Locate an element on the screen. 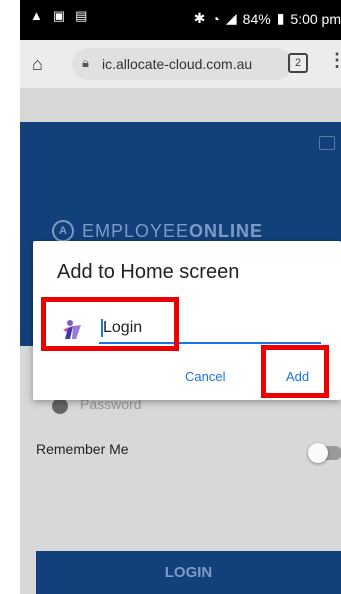  remember-me-toggle is located at coordinates (324, 453).